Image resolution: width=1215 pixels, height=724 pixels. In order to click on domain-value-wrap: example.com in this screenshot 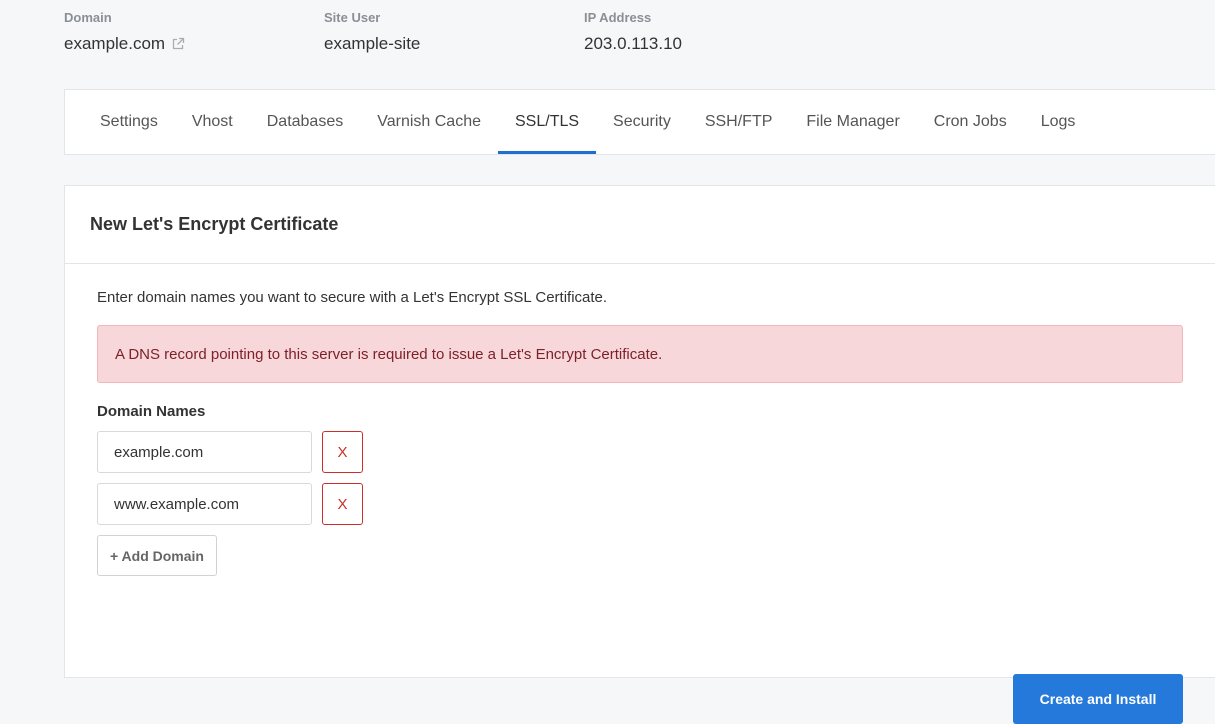, I will do `click(194, 44)`.